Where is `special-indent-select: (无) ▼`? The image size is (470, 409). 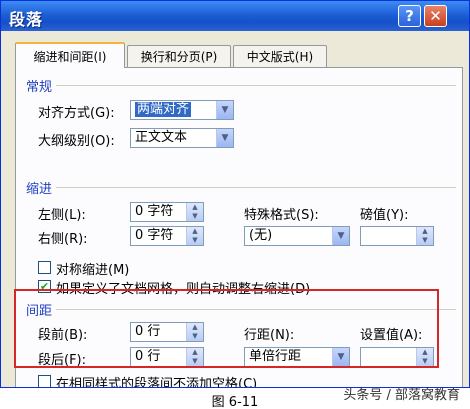
special-indent-select: (无) ▼ is located at coordinates (297, 236).